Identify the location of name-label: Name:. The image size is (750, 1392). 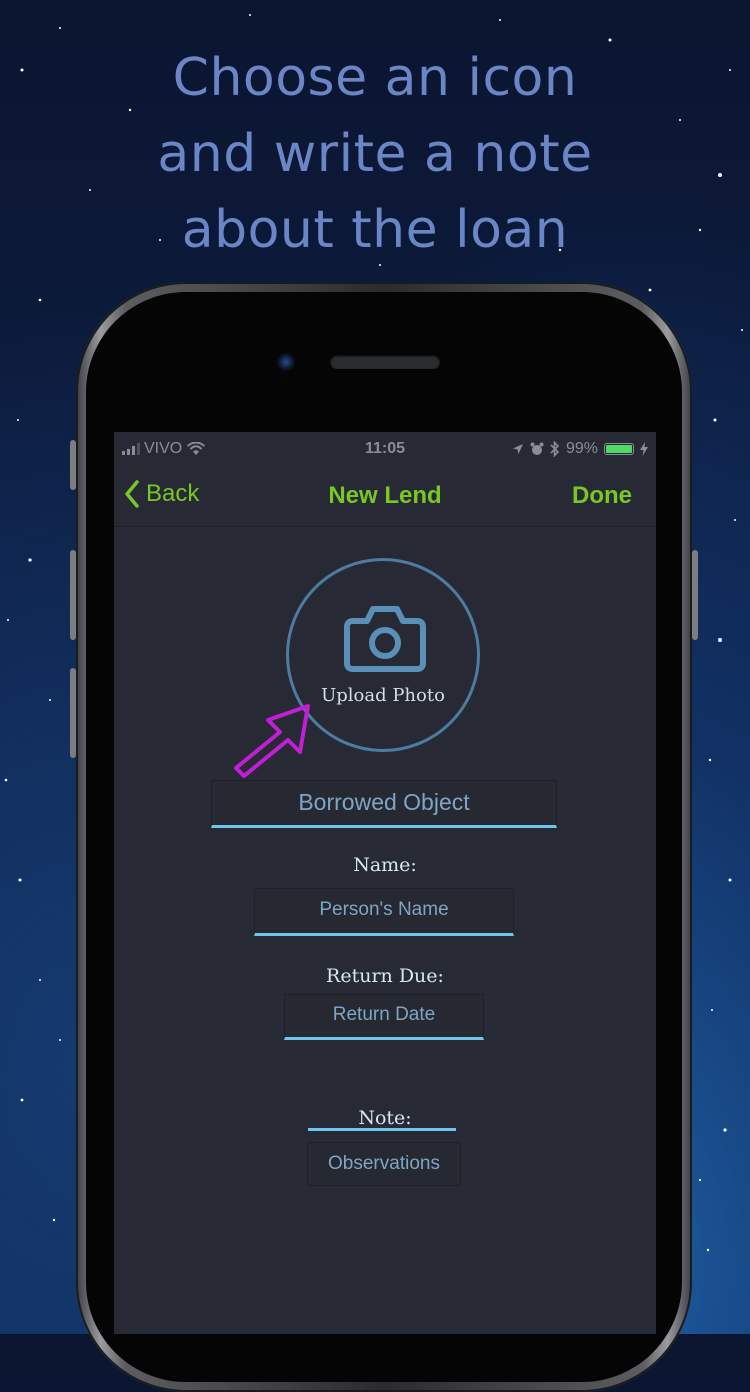
(385, 865).